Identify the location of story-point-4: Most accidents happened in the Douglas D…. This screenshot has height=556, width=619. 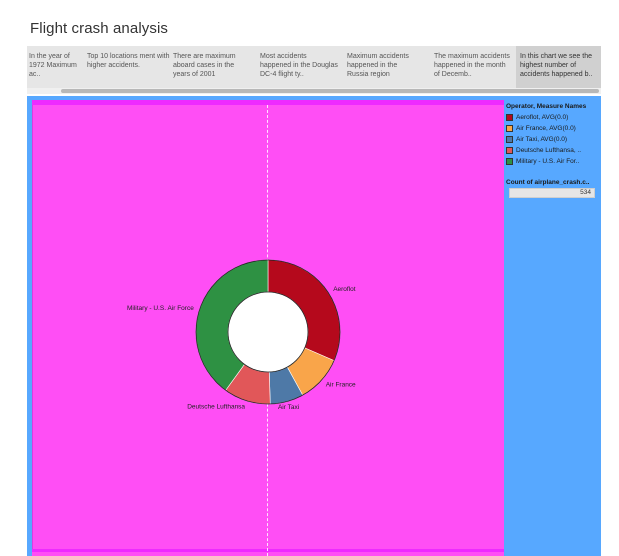
(301, 67).